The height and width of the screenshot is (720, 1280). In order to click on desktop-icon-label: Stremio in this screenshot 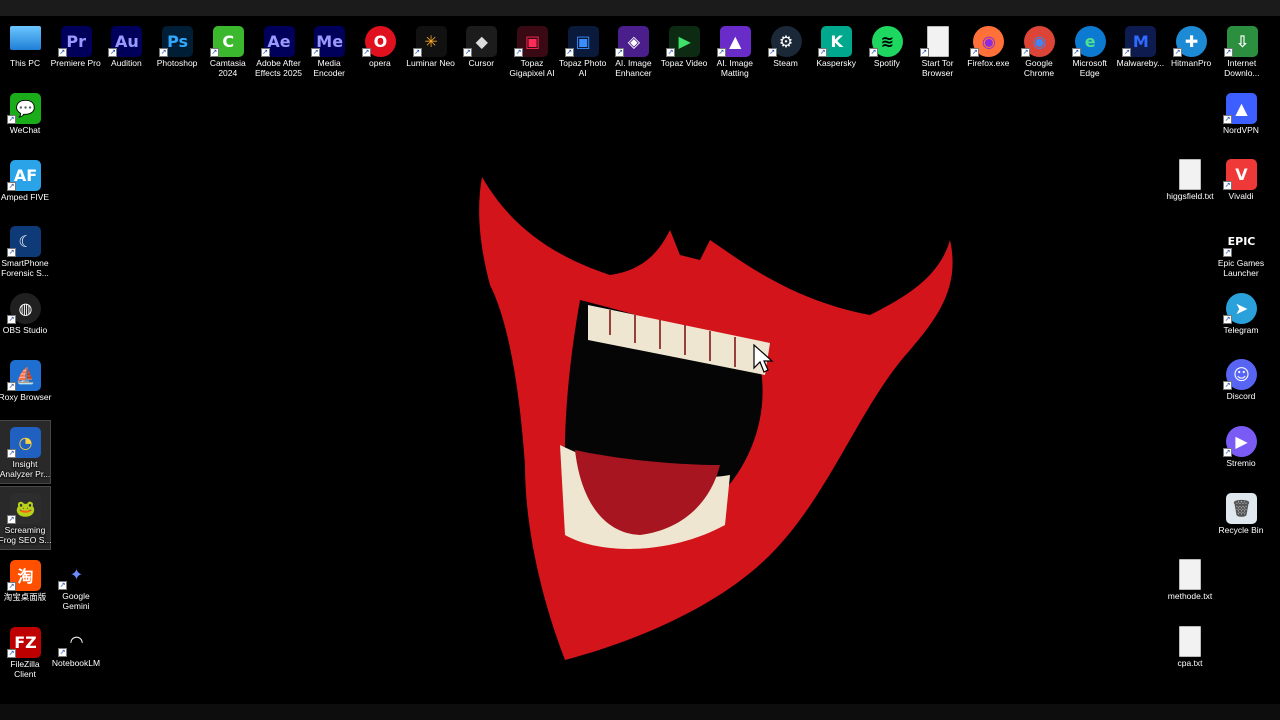, I will do `click(1241, 463)`.